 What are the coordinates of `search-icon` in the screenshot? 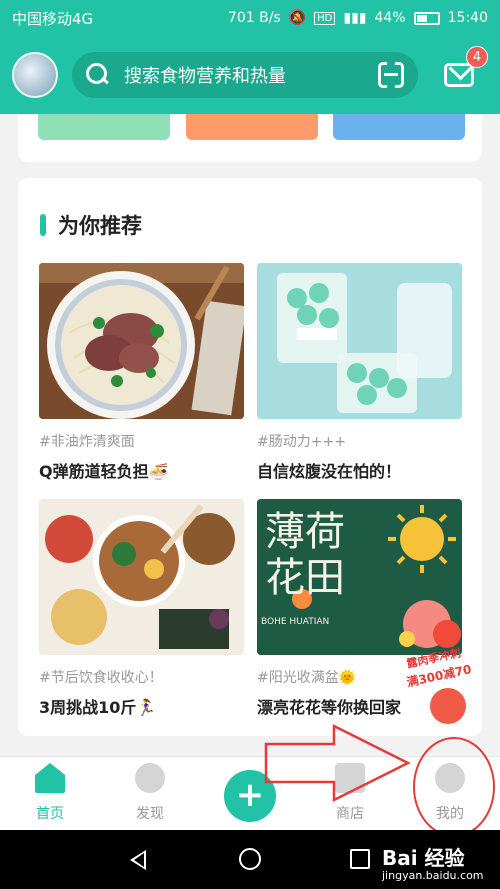 It's located at (98, 75).